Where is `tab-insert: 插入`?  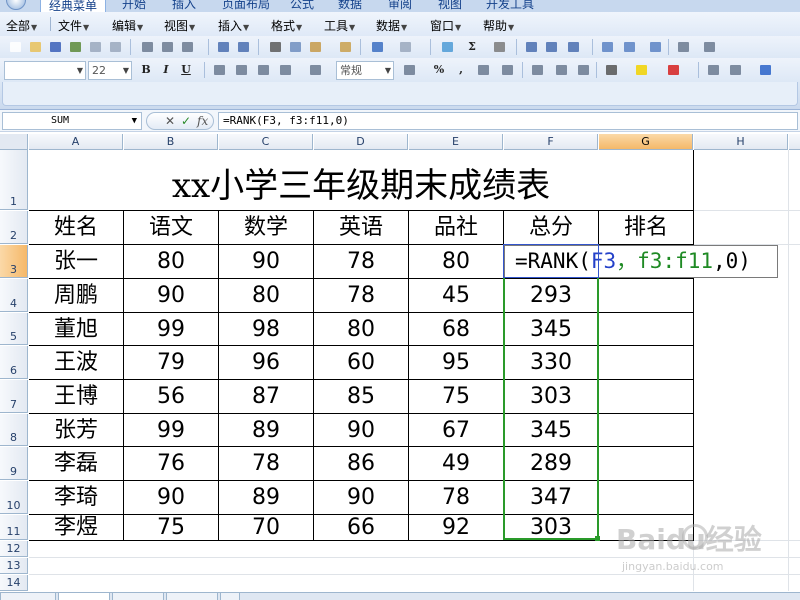
tab-insert: 插入 is located at coordinates (184, 6).